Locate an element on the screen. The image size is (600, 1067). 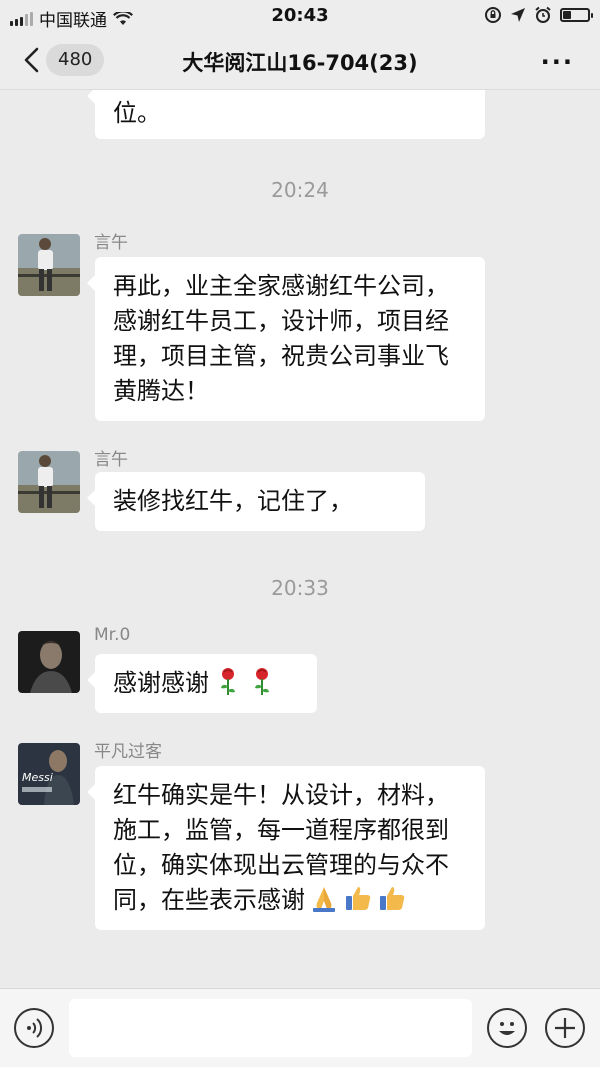
avatar-caption: Messi is located at coordinates (37, 777).